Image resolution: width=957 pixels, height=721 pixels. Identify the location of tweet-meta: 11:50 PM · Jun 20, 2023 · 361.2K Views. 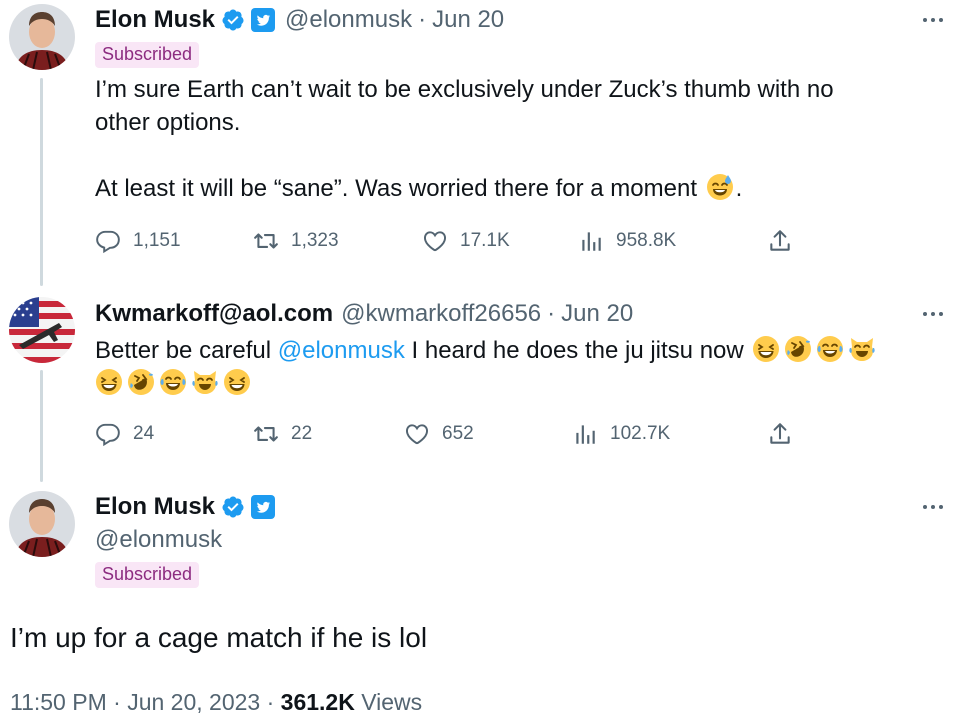
(216, 702).